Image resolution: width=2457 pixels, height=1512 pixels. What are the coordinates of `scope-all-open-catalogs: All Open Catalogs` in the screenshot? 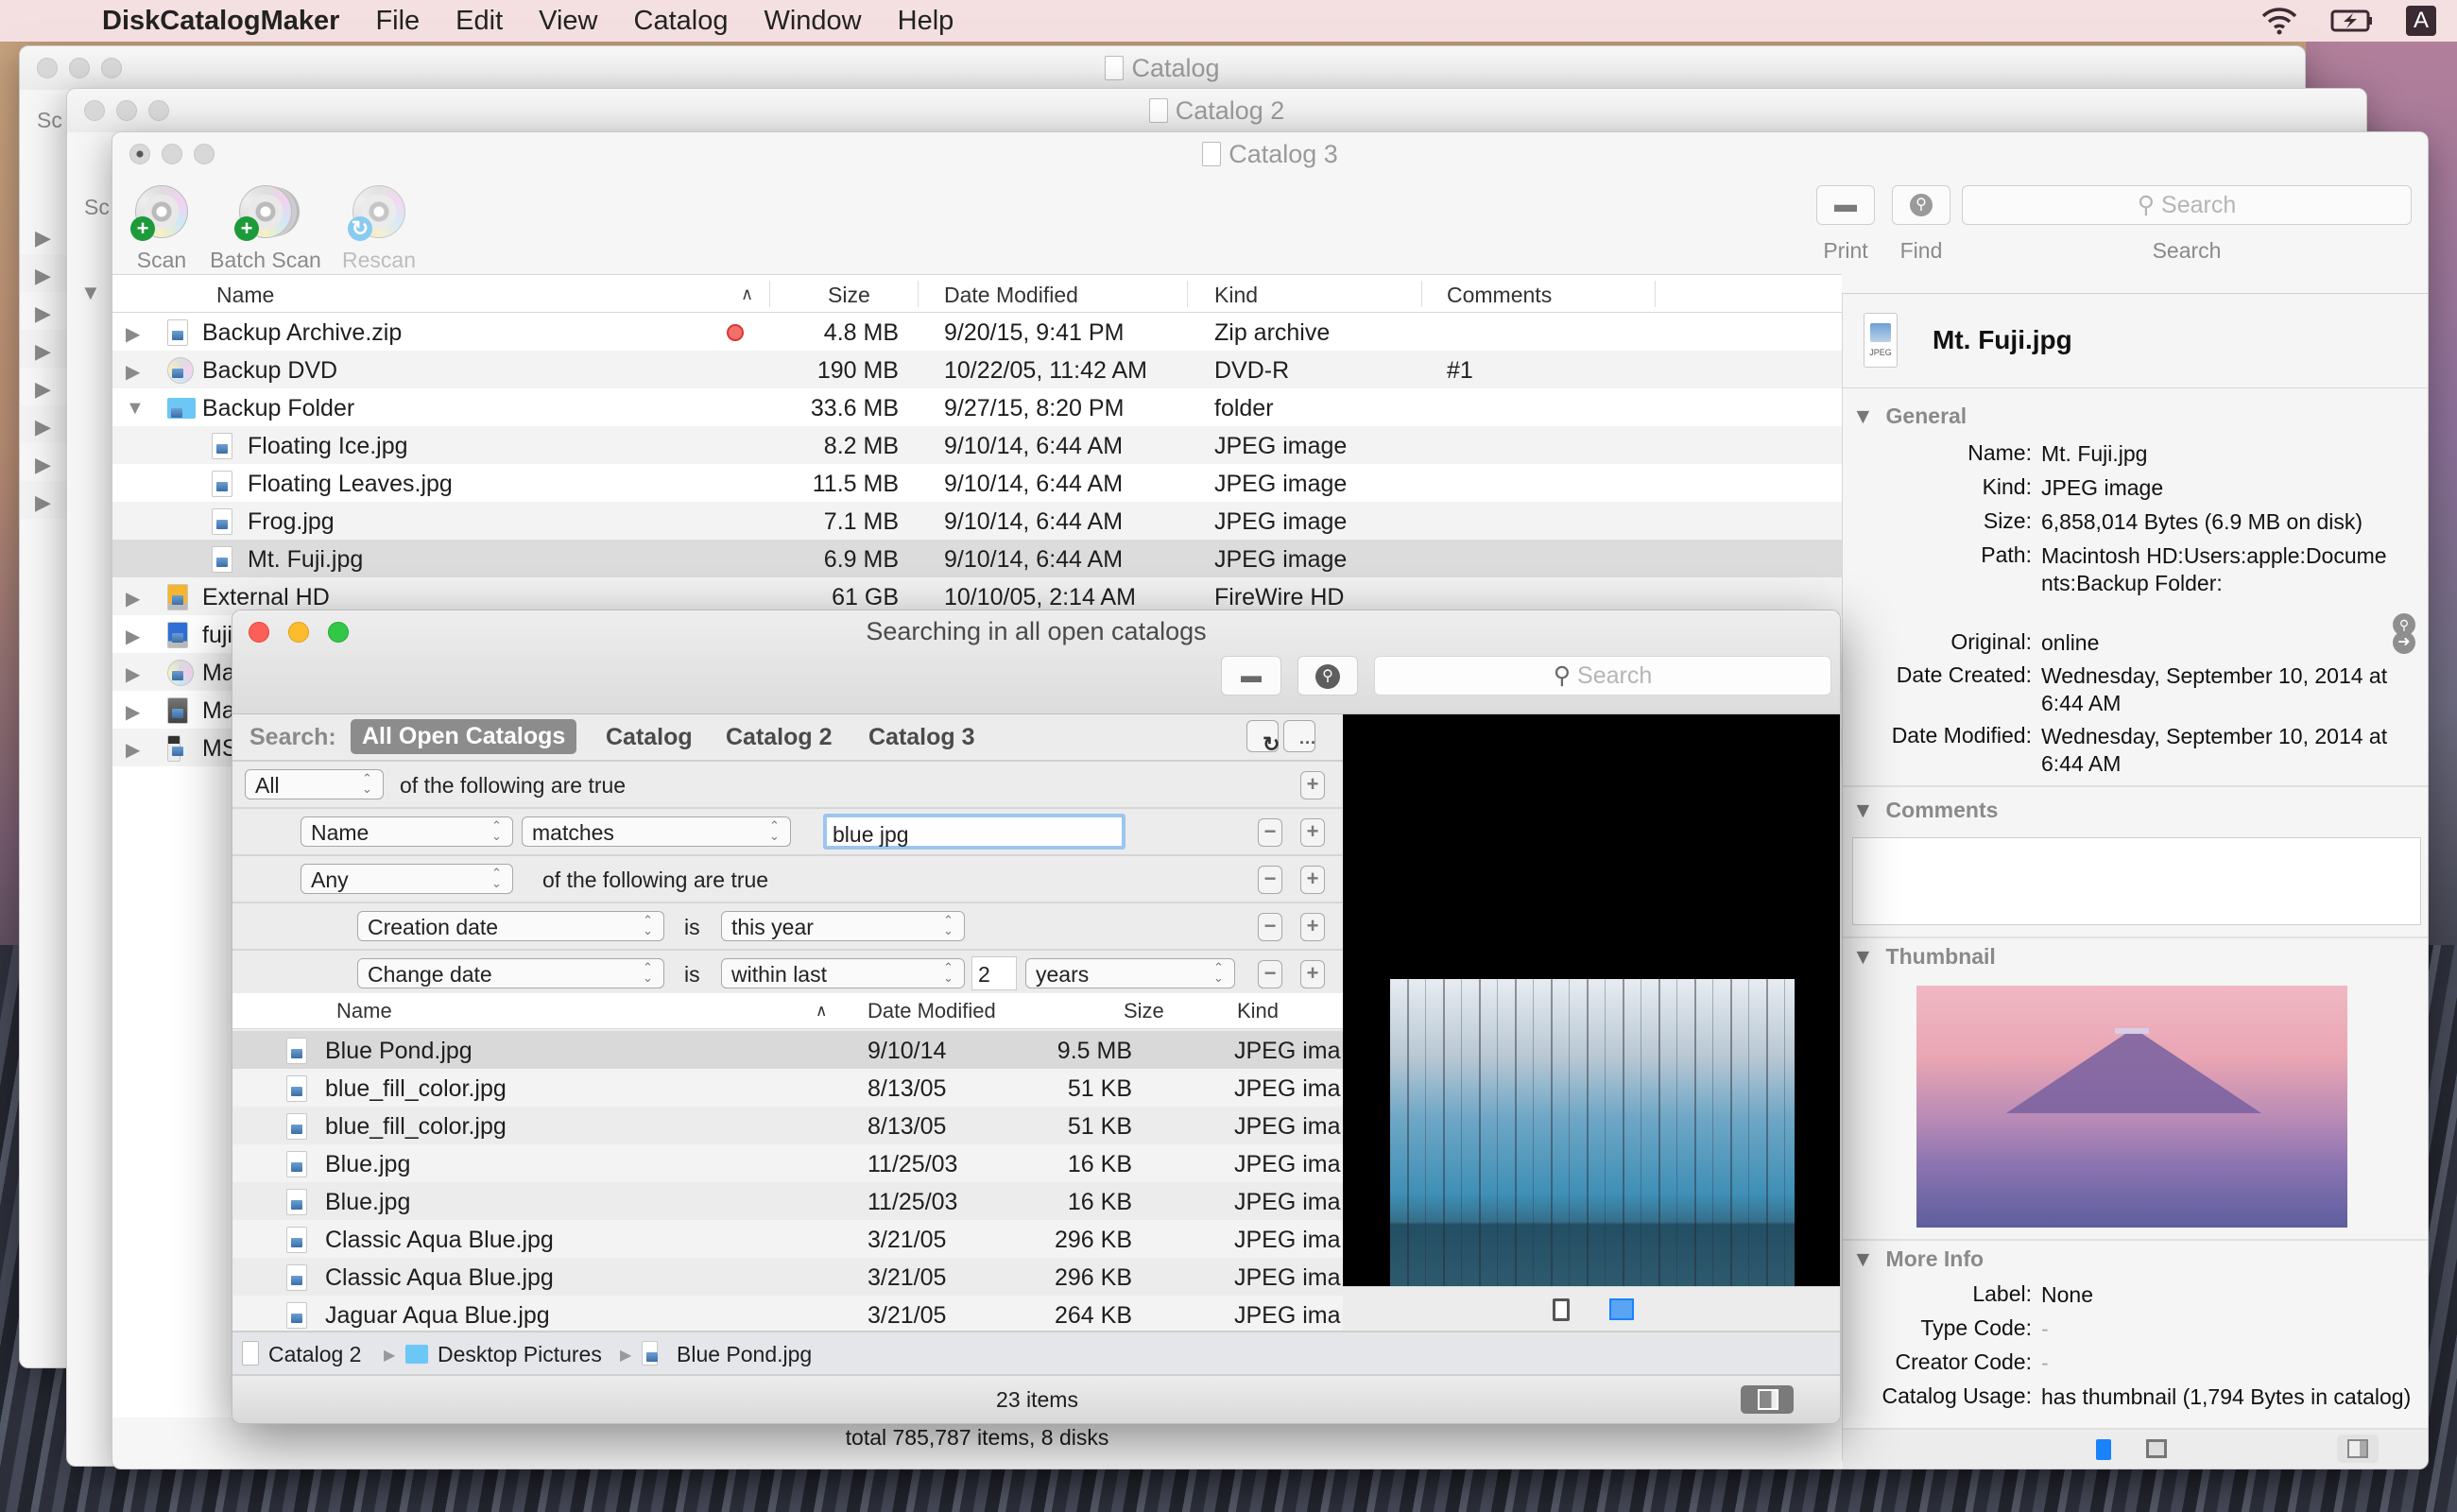 It's located at (464, 736).